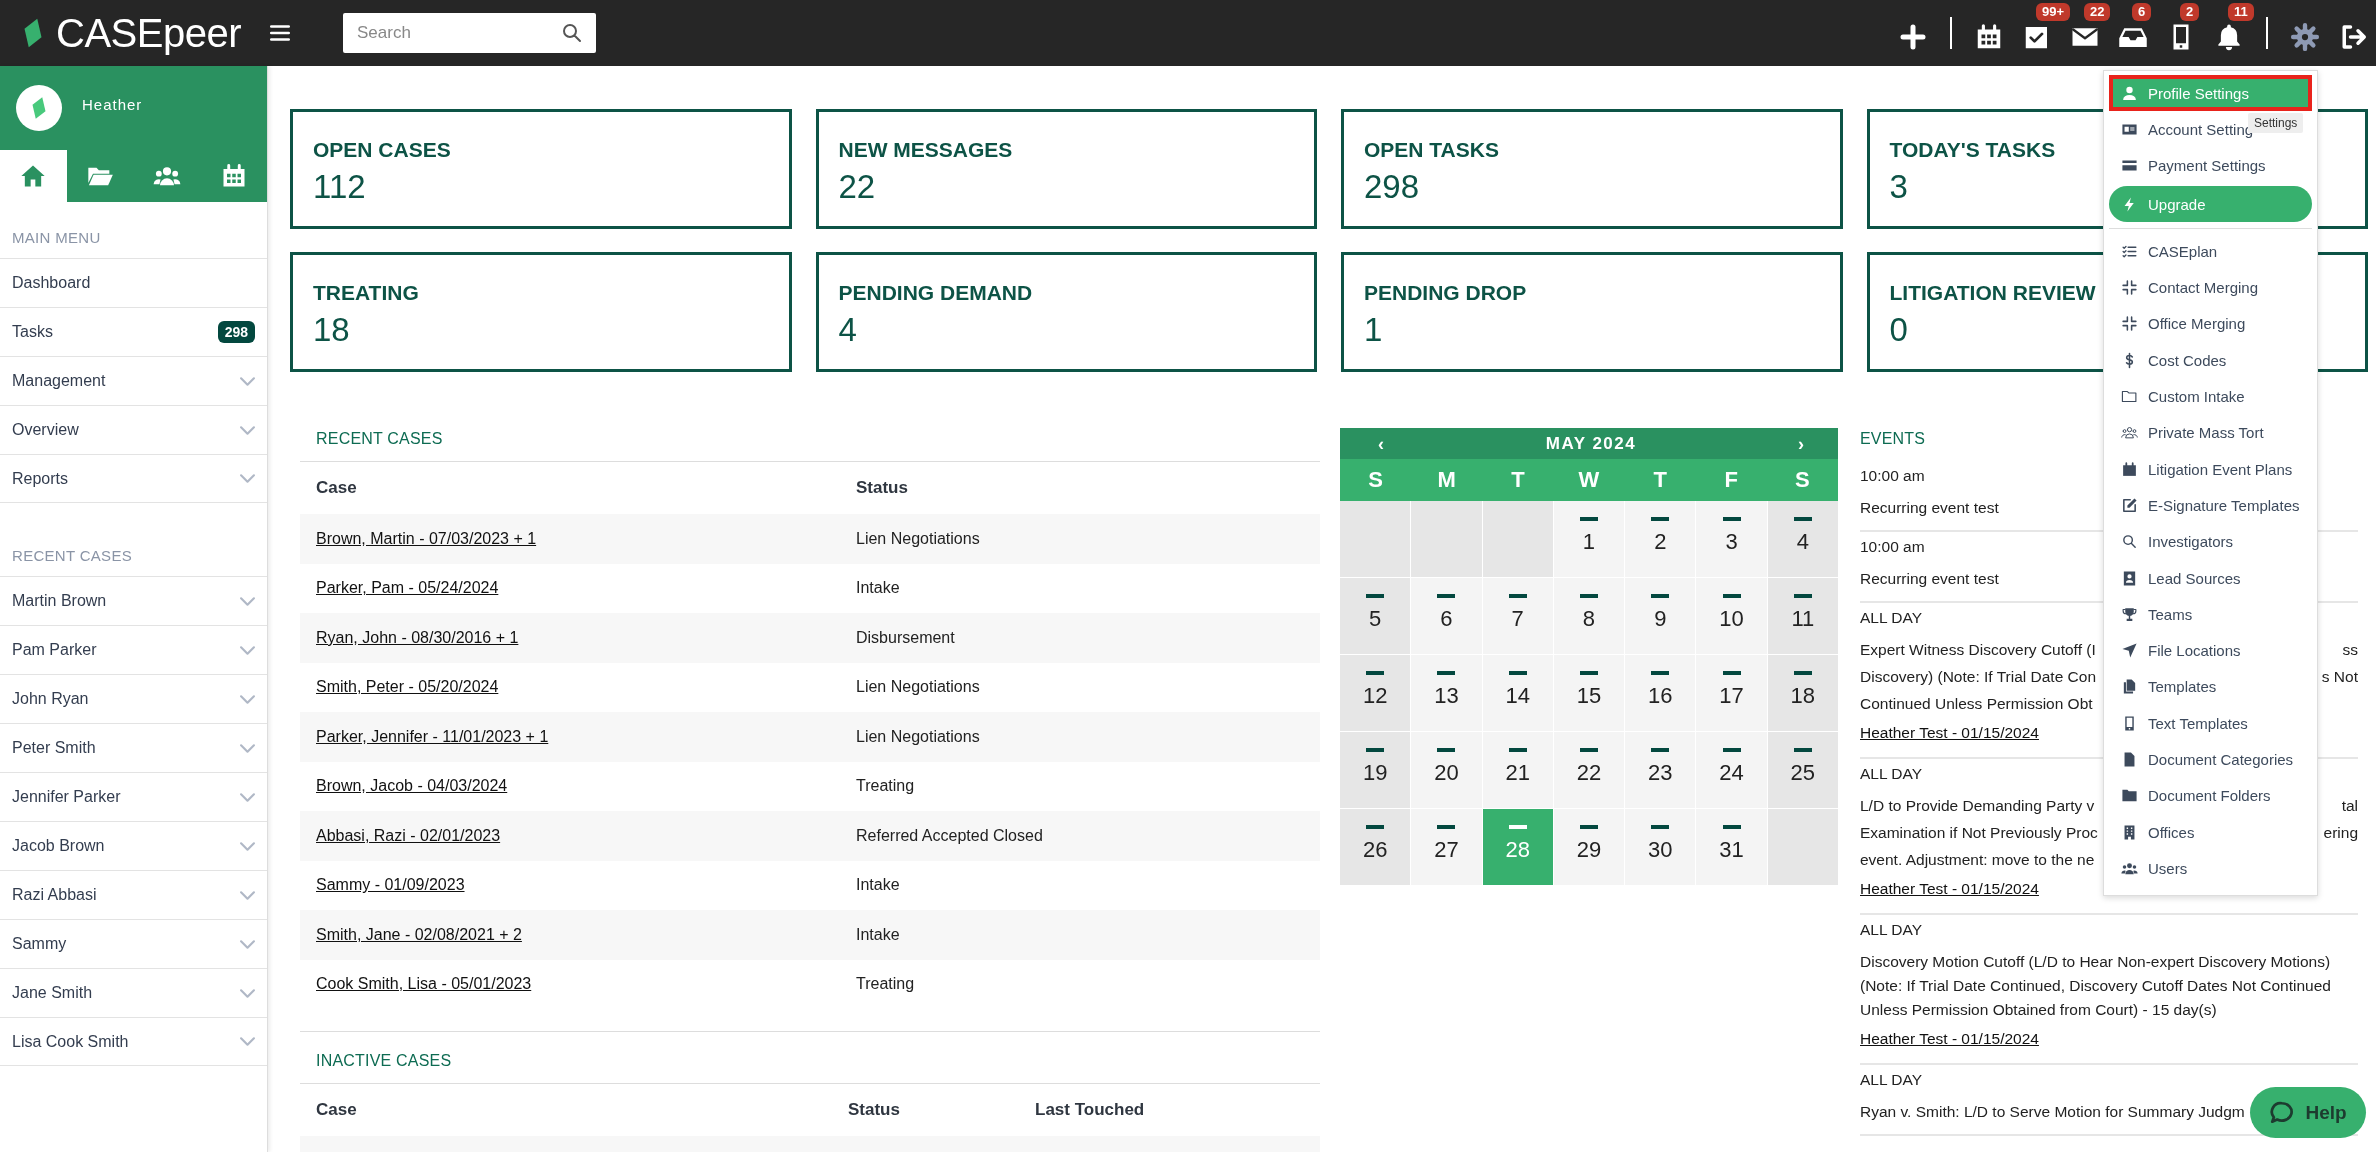  What do you see at coordinates (2210, 759) in the screenshot?
I see `menu-item: Document Categories` at bounding box center [2210, 759].